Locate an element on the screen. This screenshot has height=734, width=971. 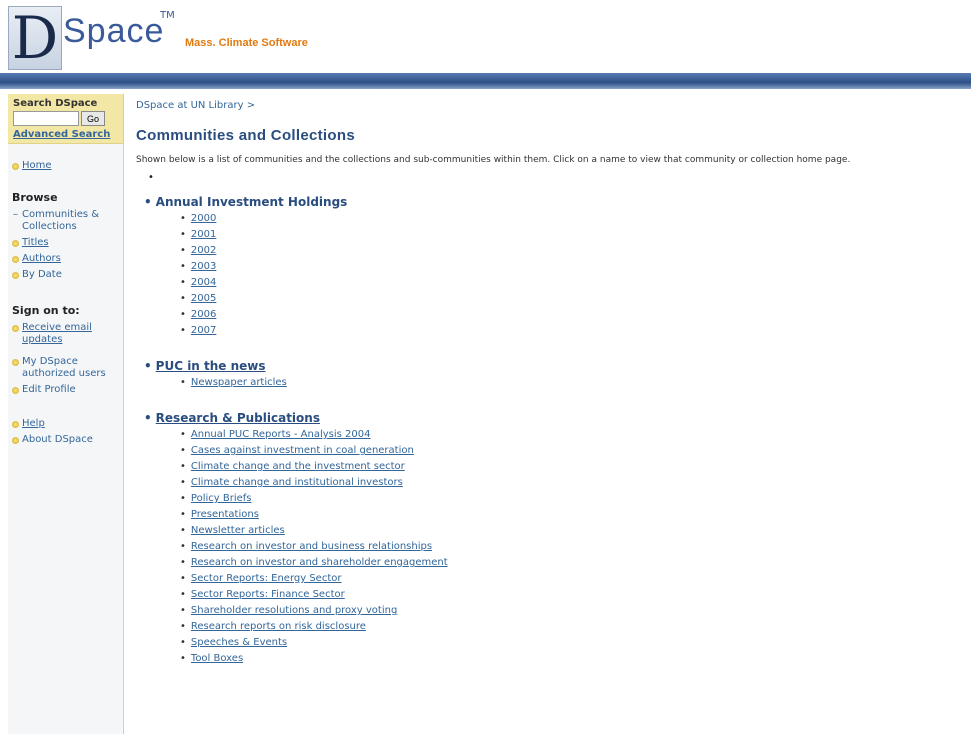
browse-authors-link: Authors is located at coordinates (41, 259).